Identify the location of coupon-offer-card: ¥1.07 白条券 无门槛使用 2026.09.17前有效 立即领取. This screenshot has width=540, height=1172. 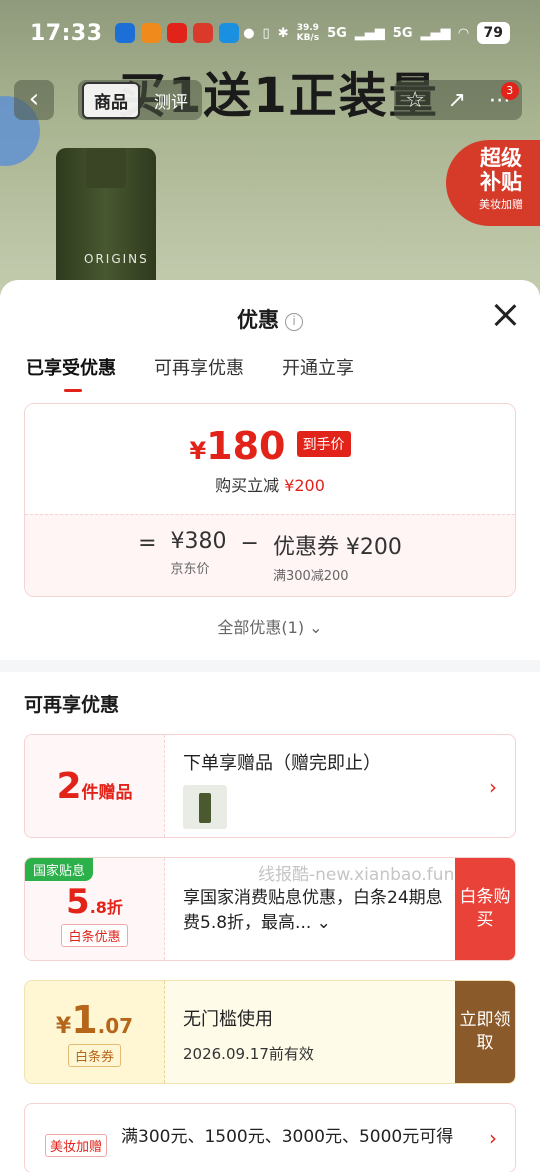
(270, 1032).